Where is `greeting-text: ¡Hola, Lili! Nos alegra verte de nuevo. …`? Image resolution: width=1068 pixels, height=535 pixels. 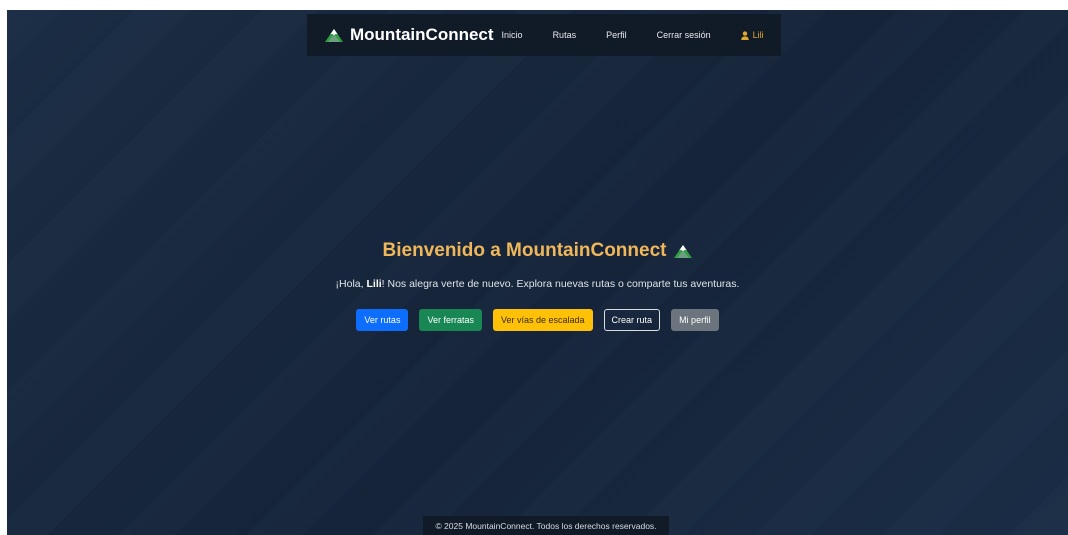 greeting-text: ¡Hola, Lili! Nos alegra verte de nuevo. … is located at coordinates (537, 284).